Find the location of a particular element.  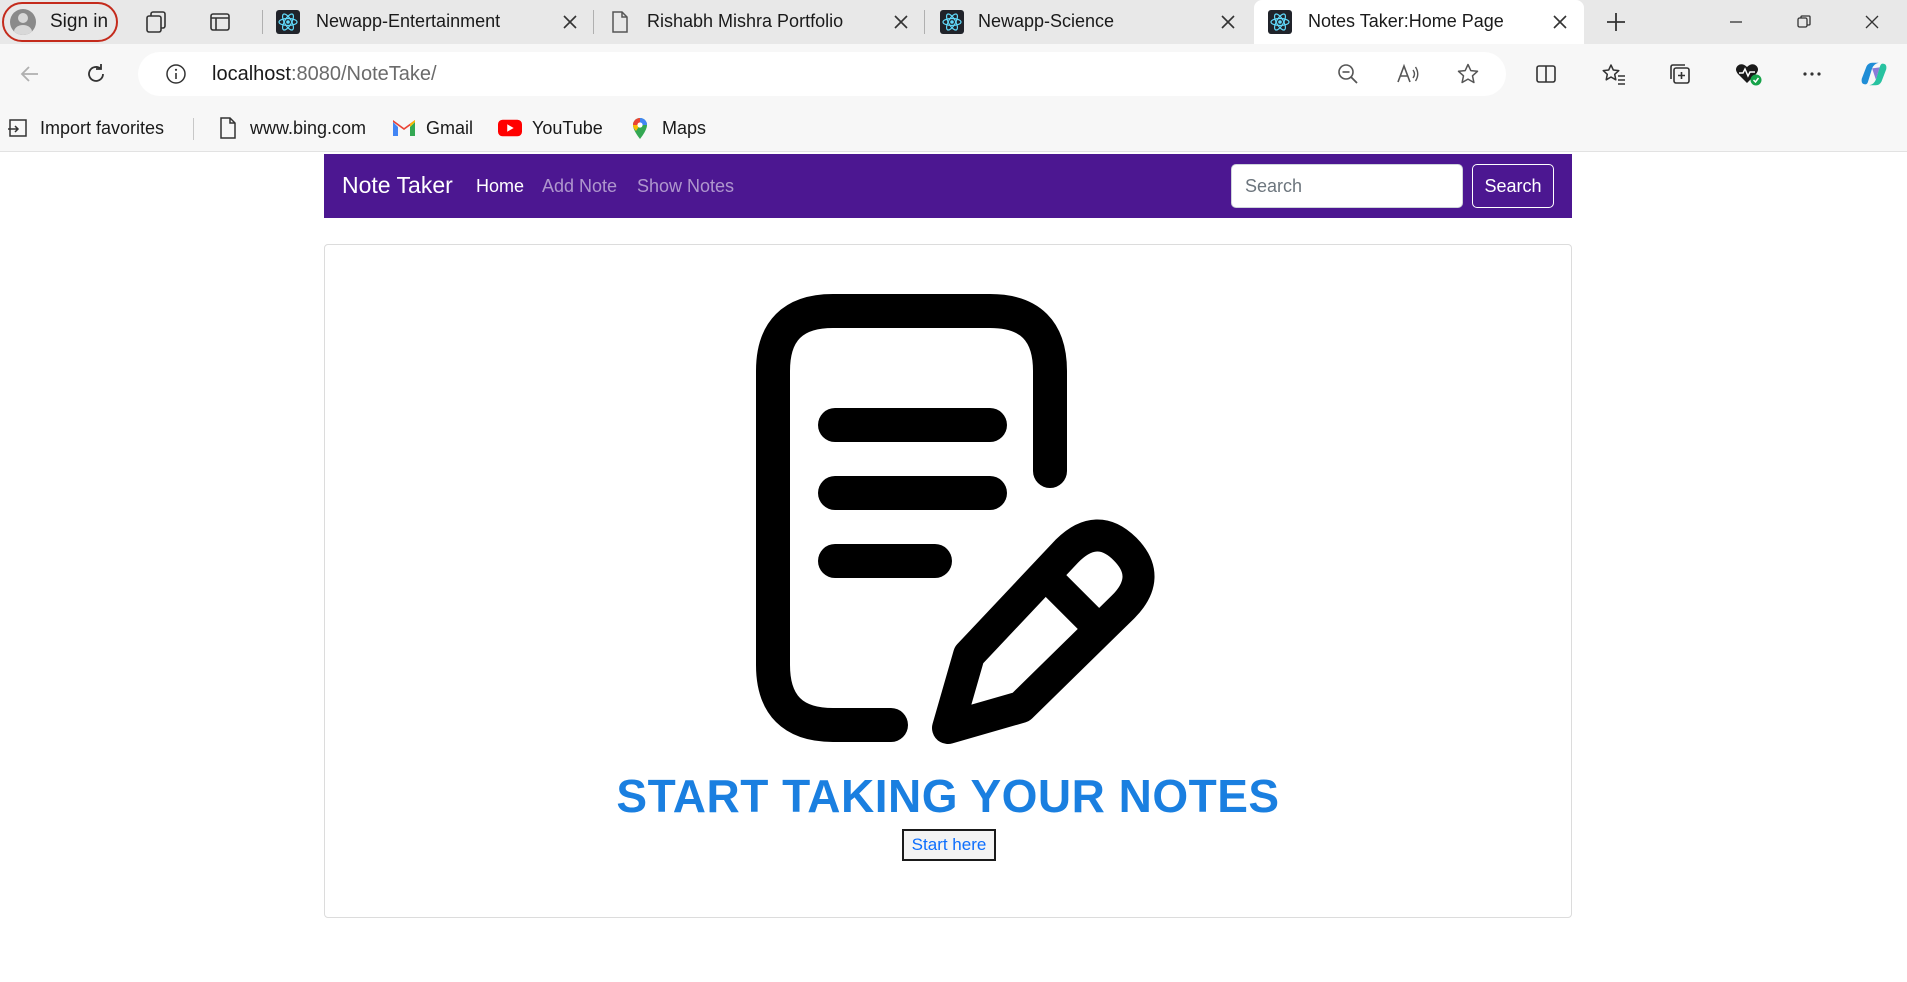

favorite-bing: www.bing.com is located at coordinates (291, 128).